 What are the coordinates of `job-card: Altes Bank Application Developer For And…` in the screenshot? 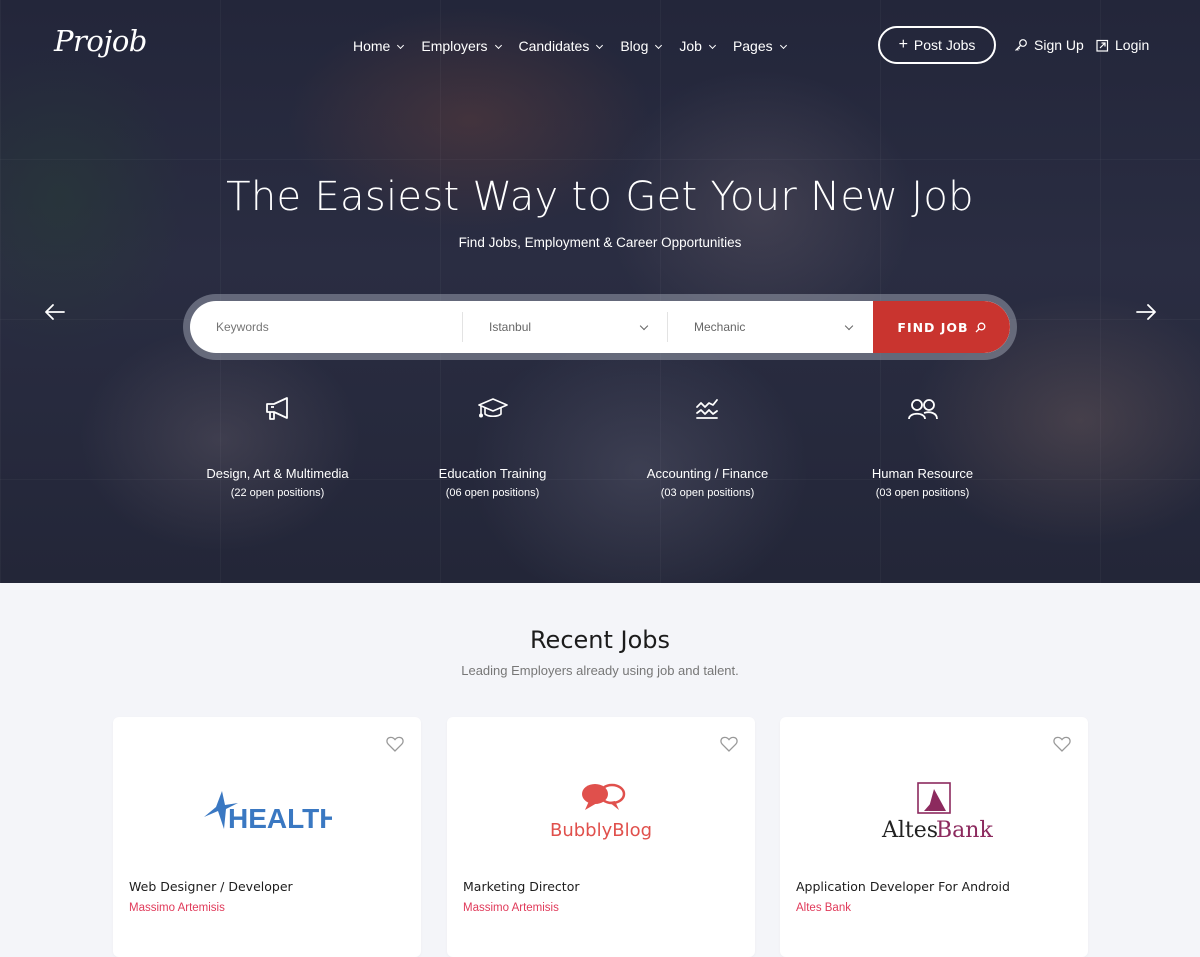 It's located at (934, 837).